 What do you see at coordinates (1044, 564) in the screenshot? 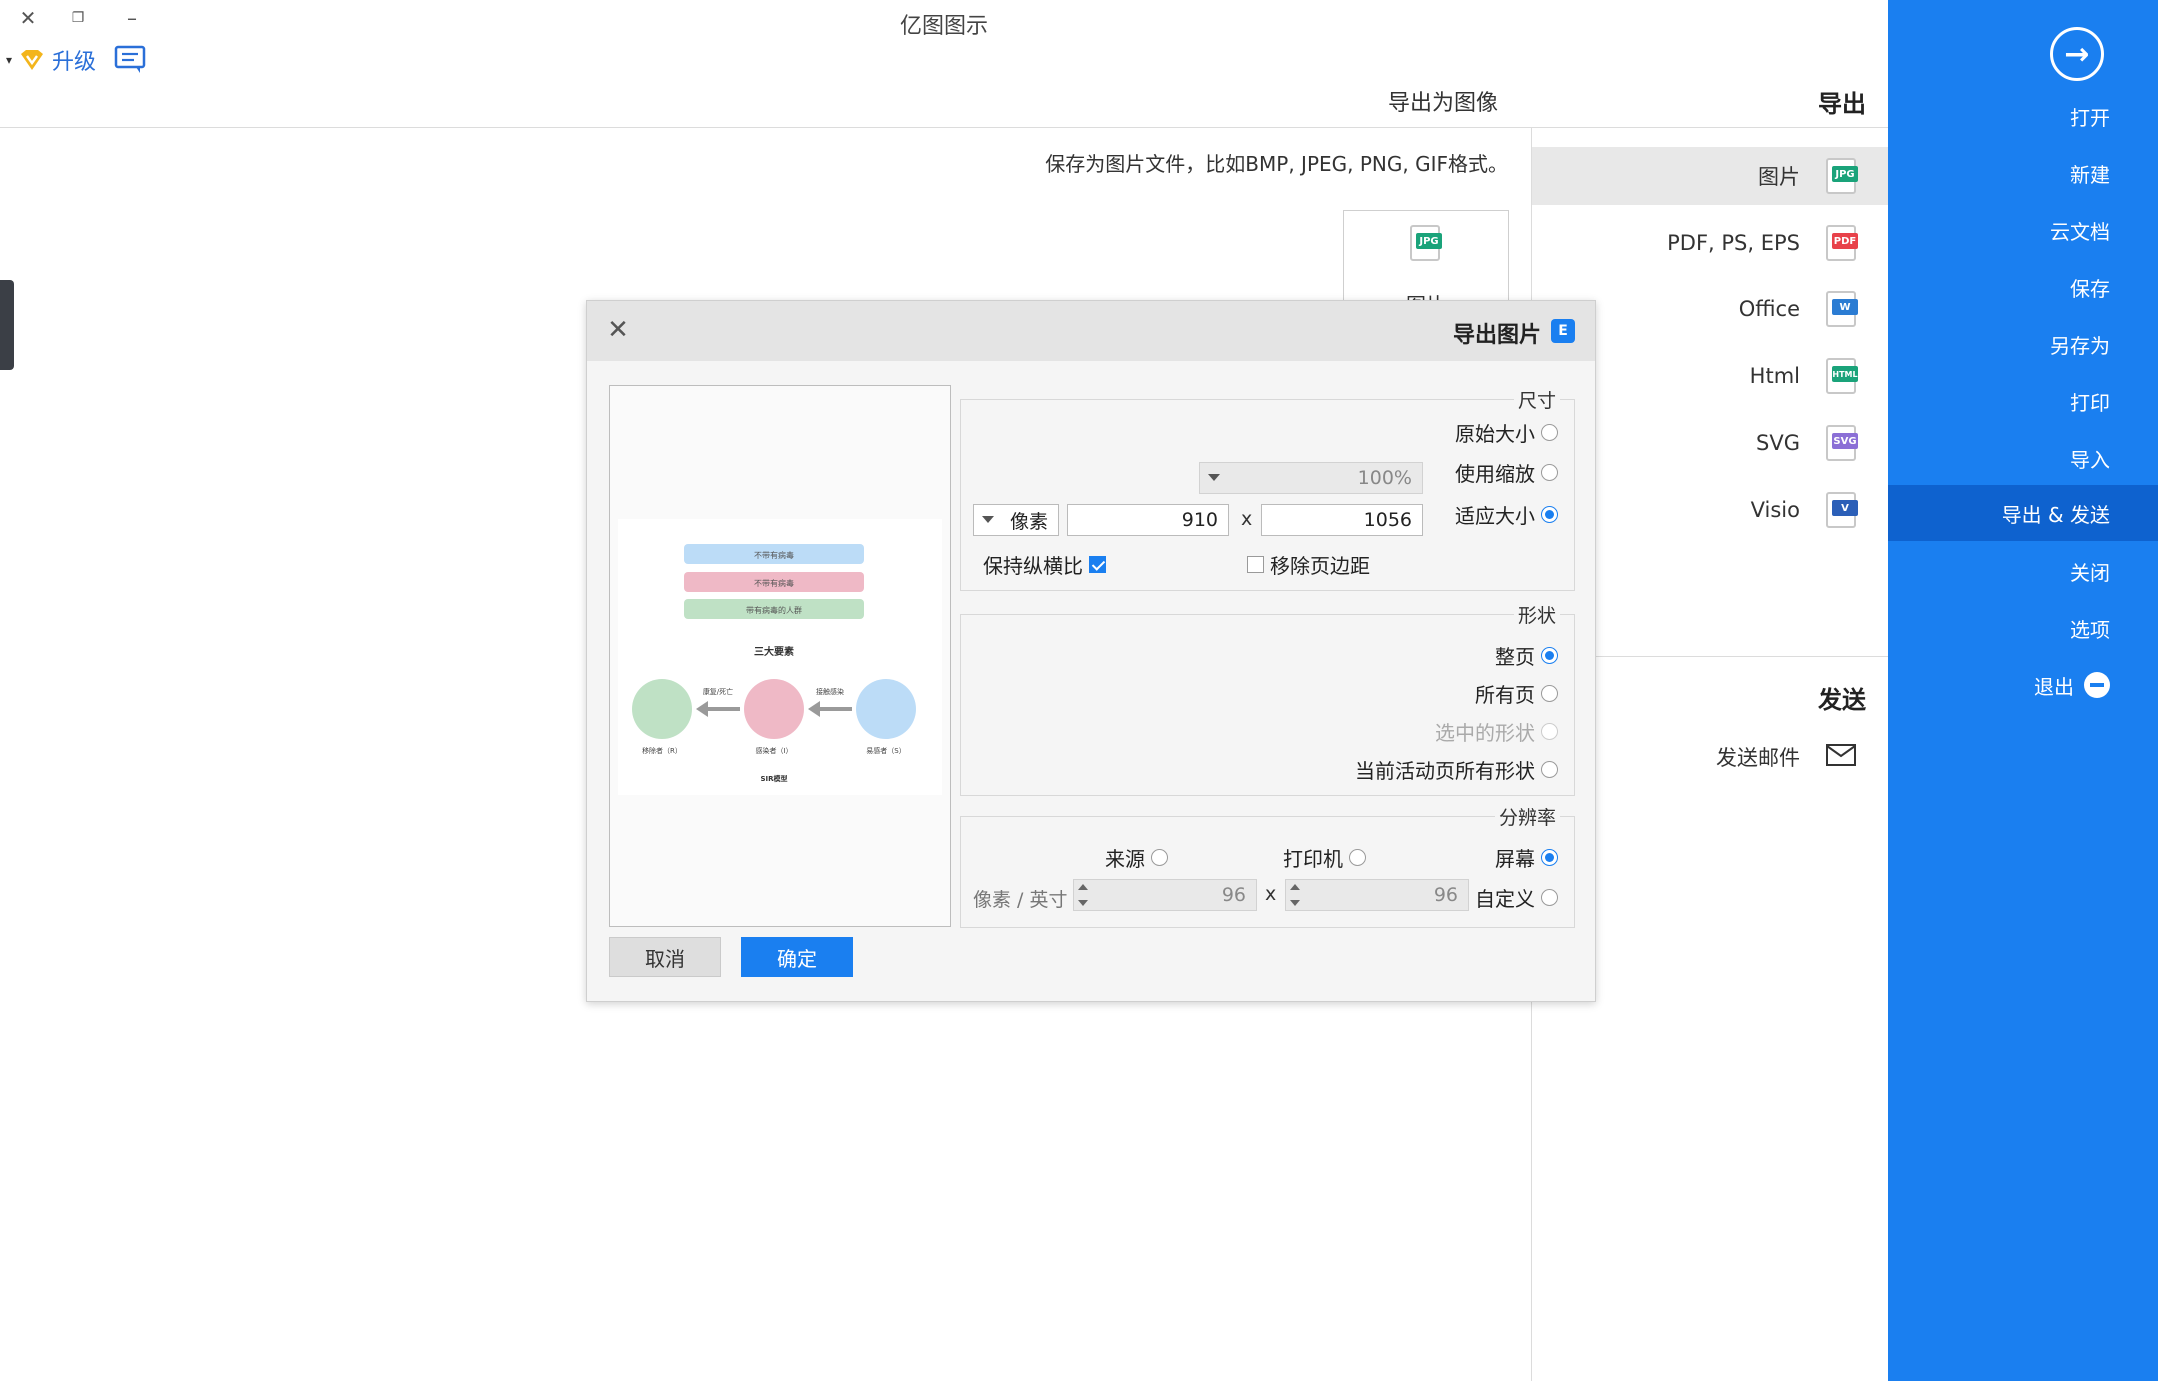
I see `keep-ratio-checkbox: 保持纵横比` at bounding box center [1044, 564].